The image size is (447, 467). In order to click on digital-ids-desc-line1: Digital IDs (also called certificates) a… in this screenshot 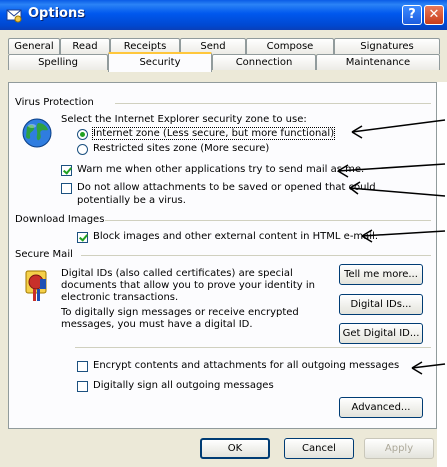, I will do `click(177, 273)`.